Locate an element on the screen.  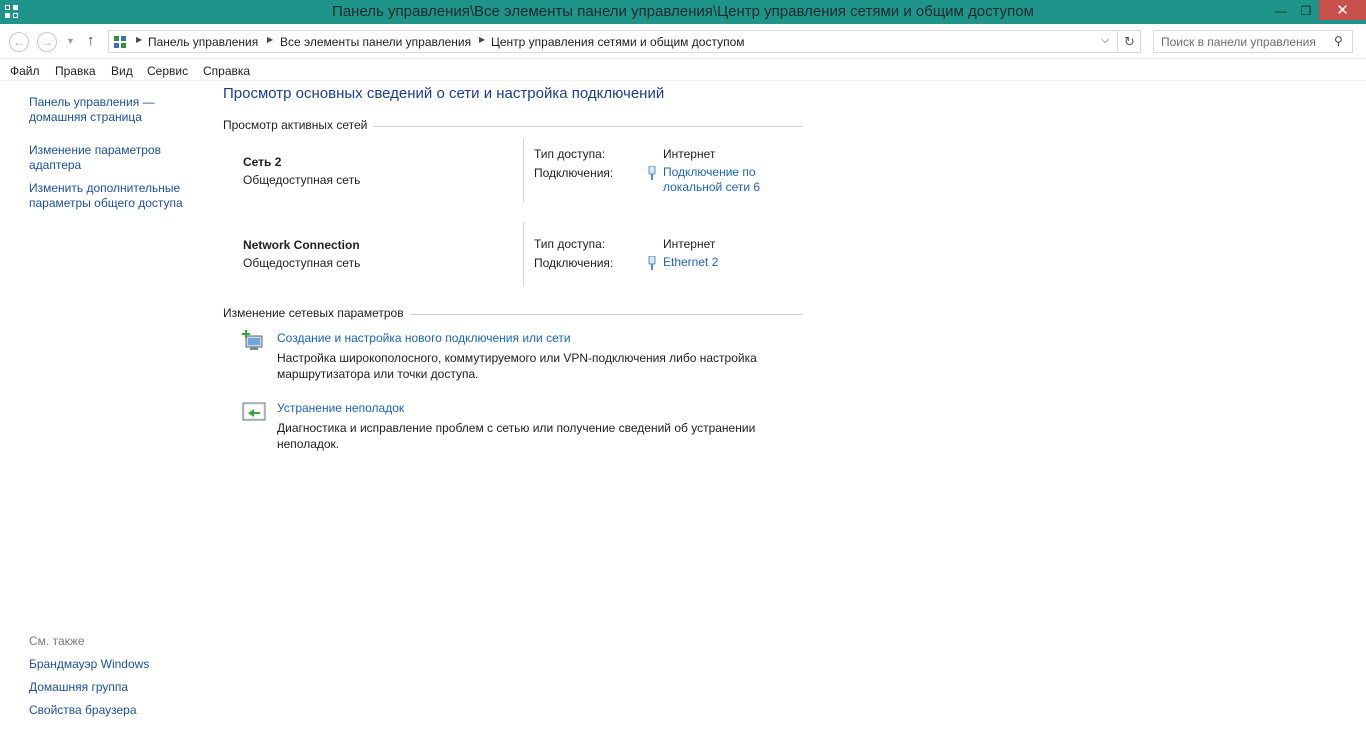
troubleshoot-icon is located at coordinates (254, 411).